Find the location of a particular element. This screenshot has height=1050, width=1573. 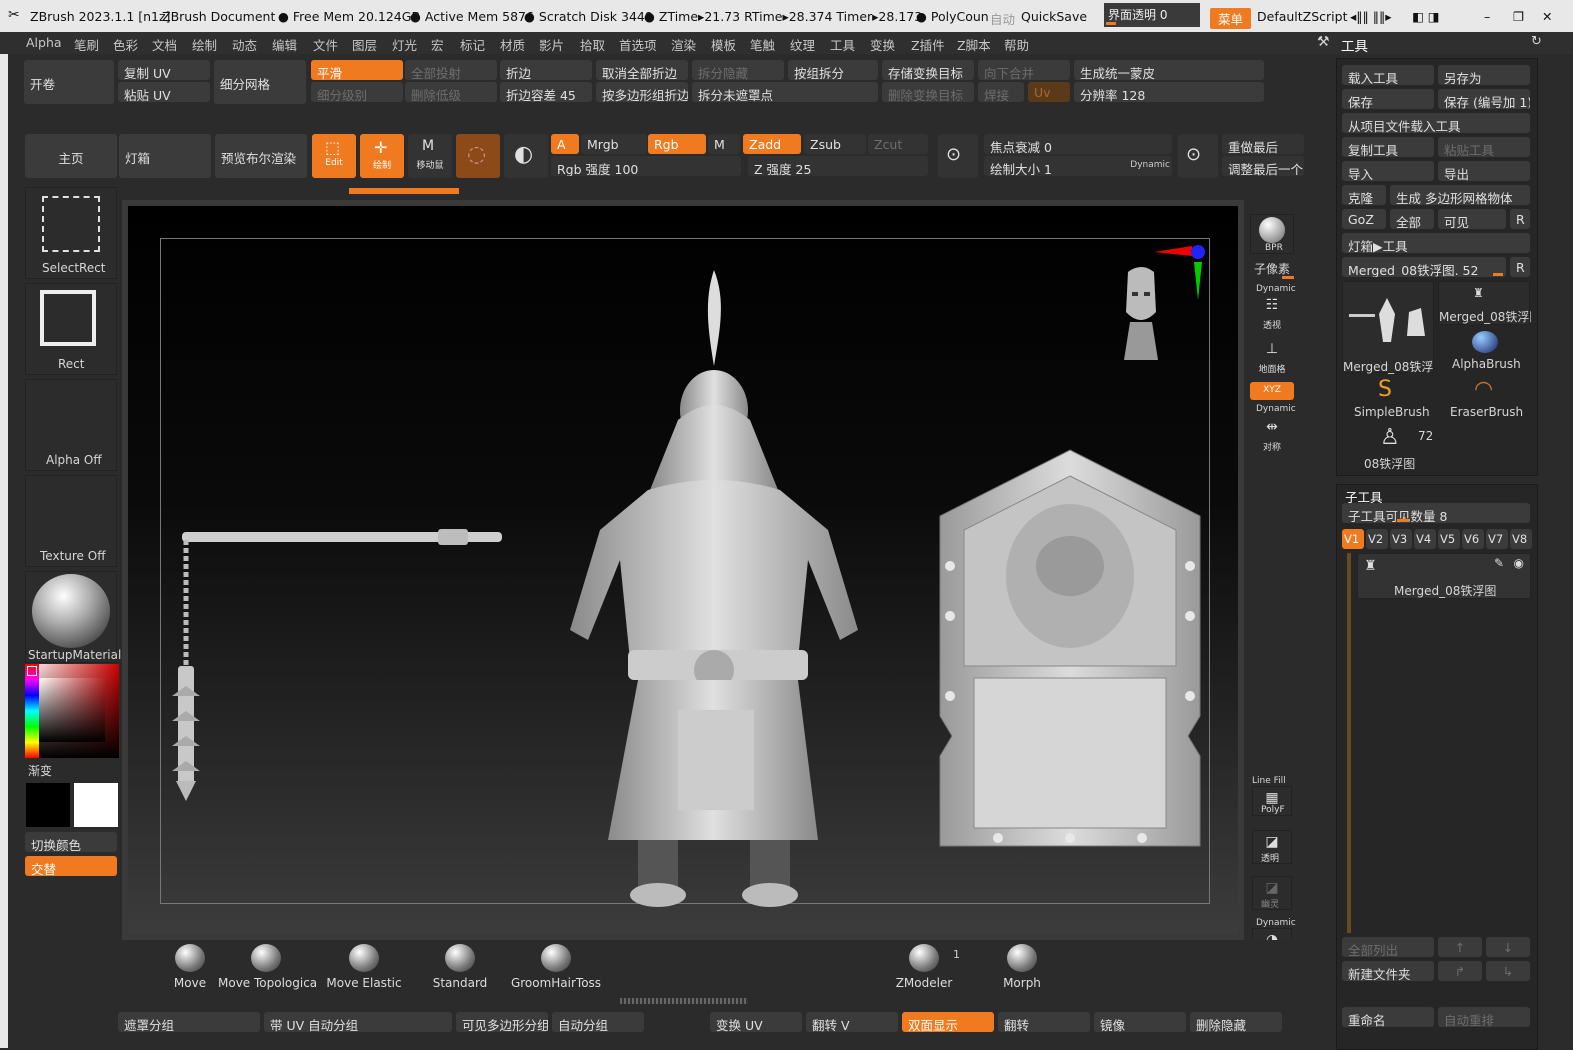

save-button: 保存 is located at coordinates (1388, 99).